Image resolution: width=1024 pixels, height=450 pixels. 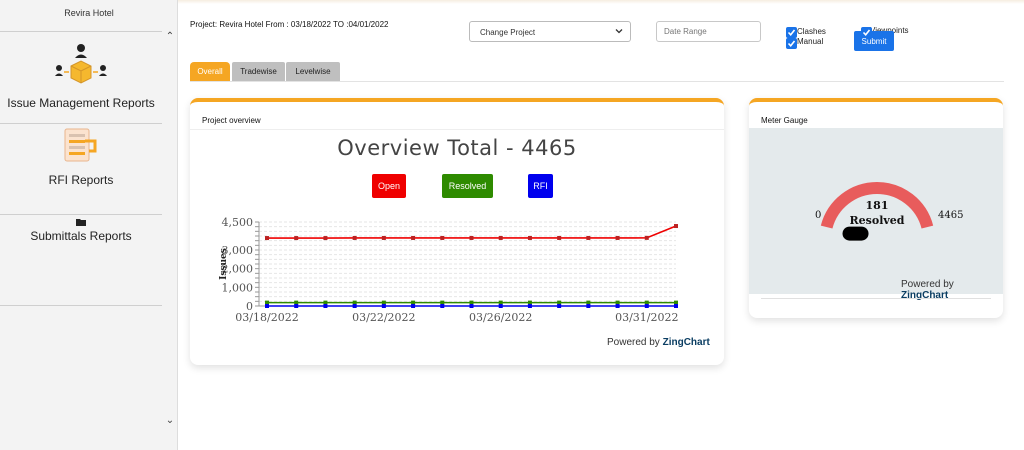 What do you see at coordinates (170, 230) in the screenshot?
I see `sidebar-scrollbar: ⌃ ⌄` at bounding box center [170, 230].